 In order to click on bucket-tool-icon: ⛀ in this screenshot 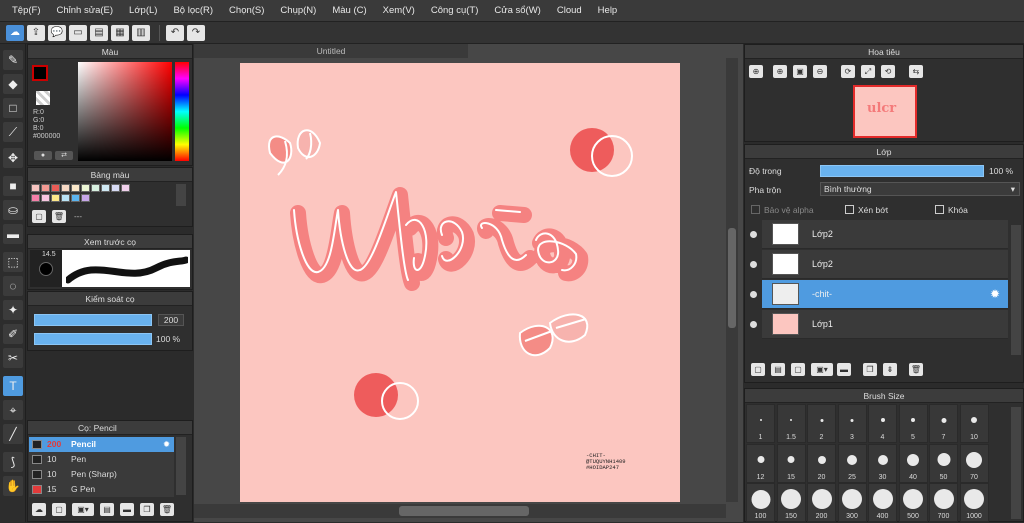, I will do `click(13, 210)`.